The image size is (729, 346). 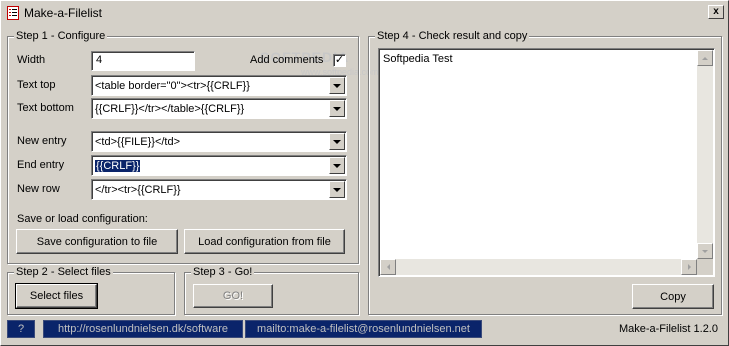 I want to click on text-bottom-value: {{CRLF}}</tr></table>{{CRLF}}, so click(x=170, y=109).